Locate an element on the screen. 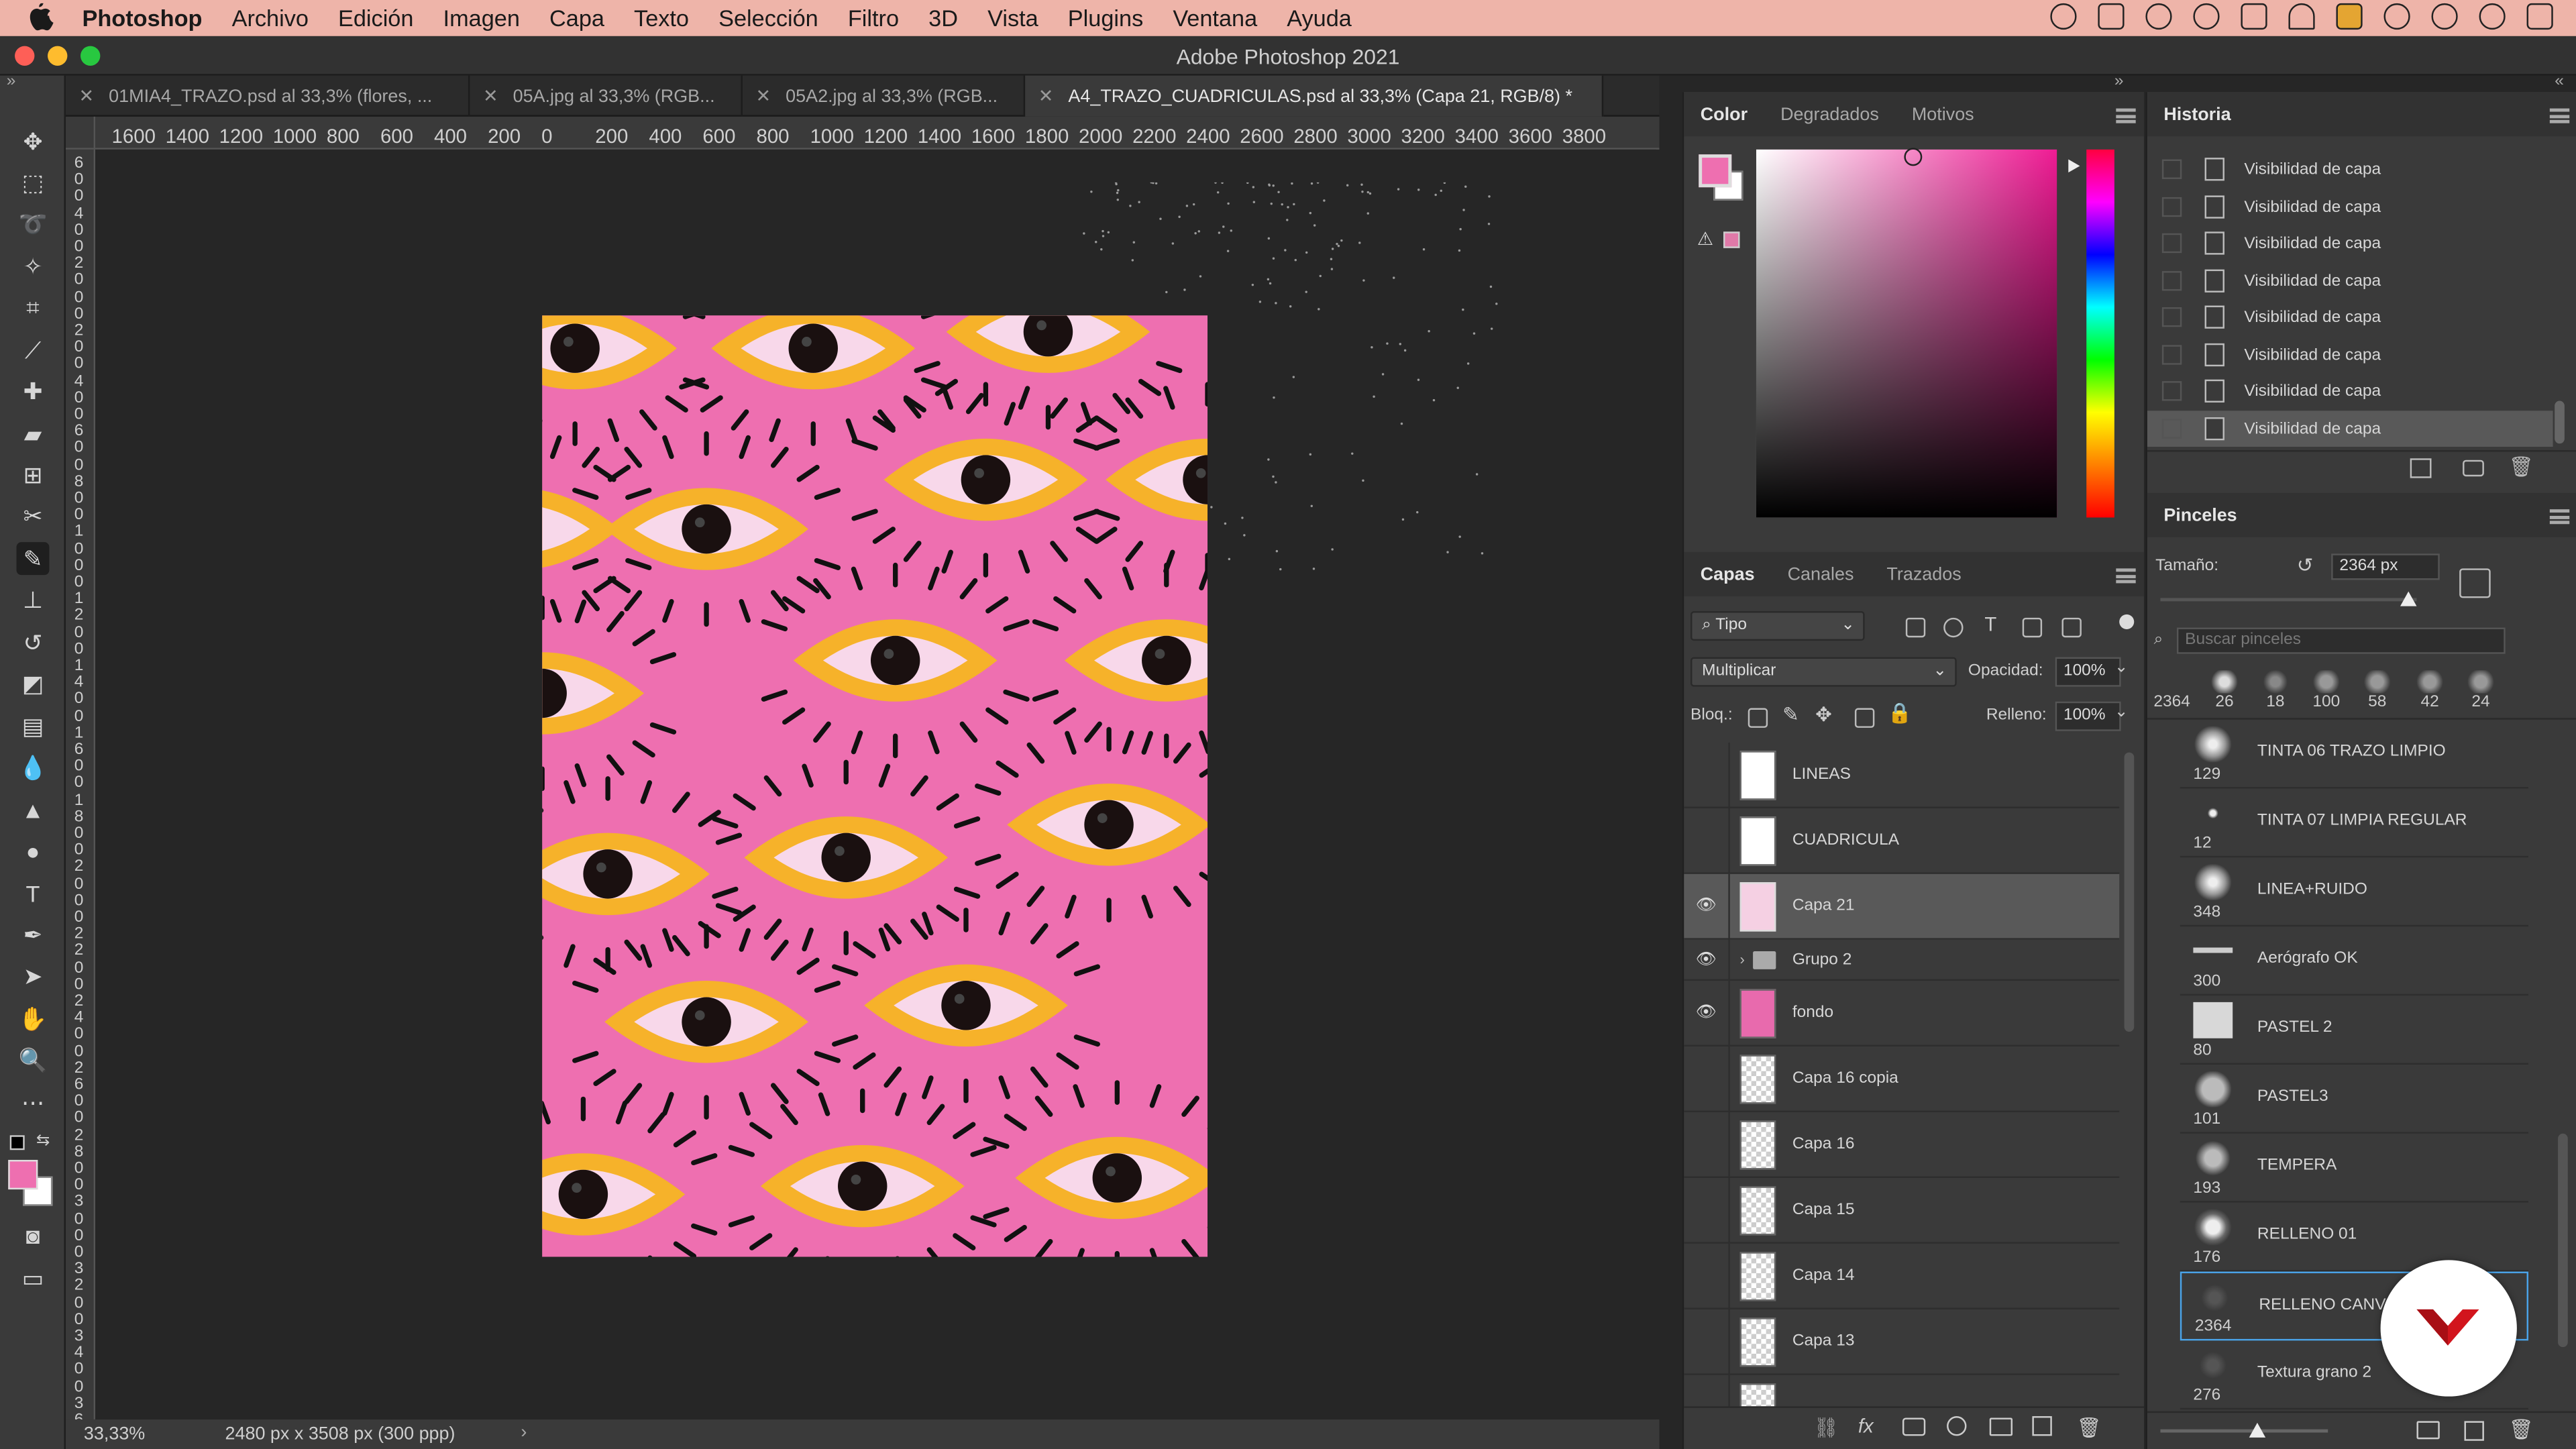 This screenshot has width=2576, height=1449. reset-size-icon: ↺ is located at coordinates (2305, 564).